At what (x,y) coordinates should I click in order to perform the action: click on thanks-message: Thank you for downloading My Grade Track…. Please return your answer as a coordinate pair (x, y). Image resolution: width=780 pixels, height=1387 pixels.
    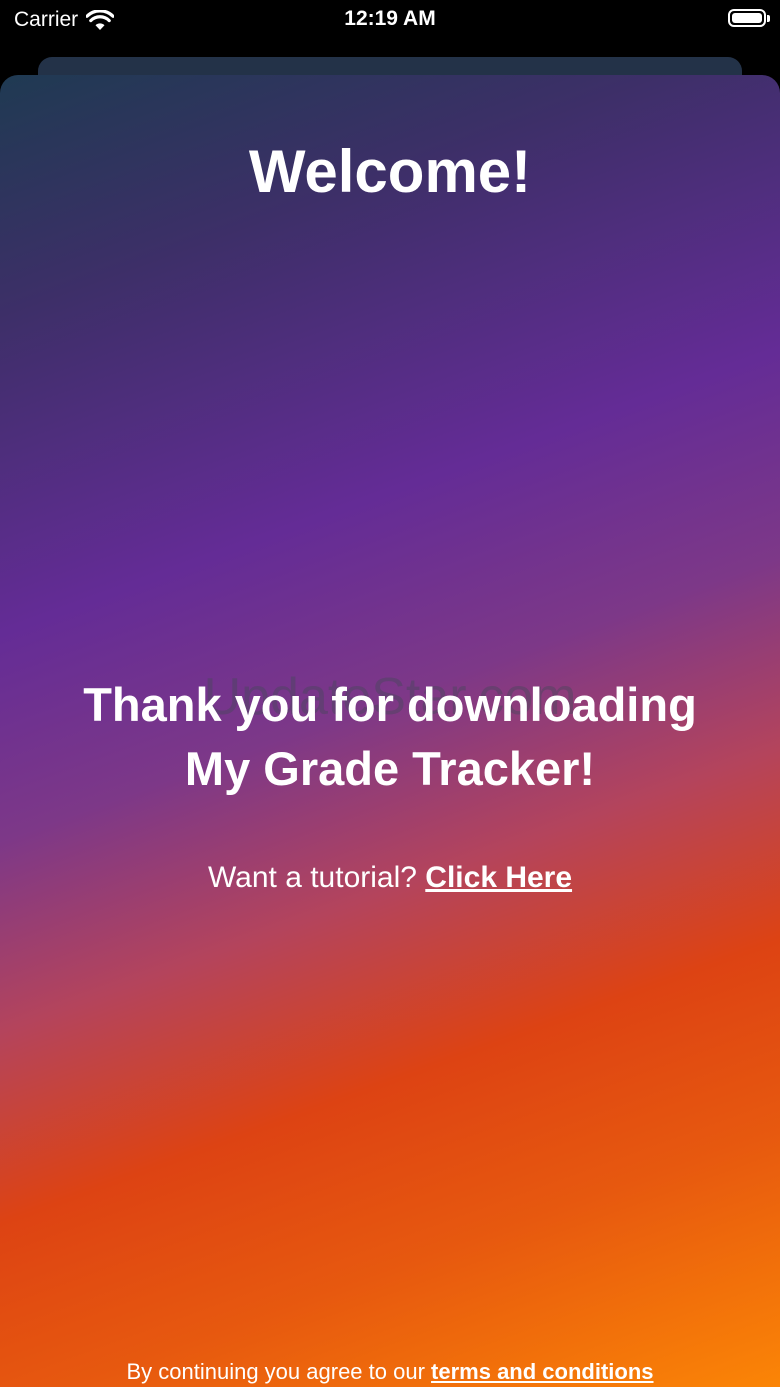
    Looking at the image, I should click on (390, 737).